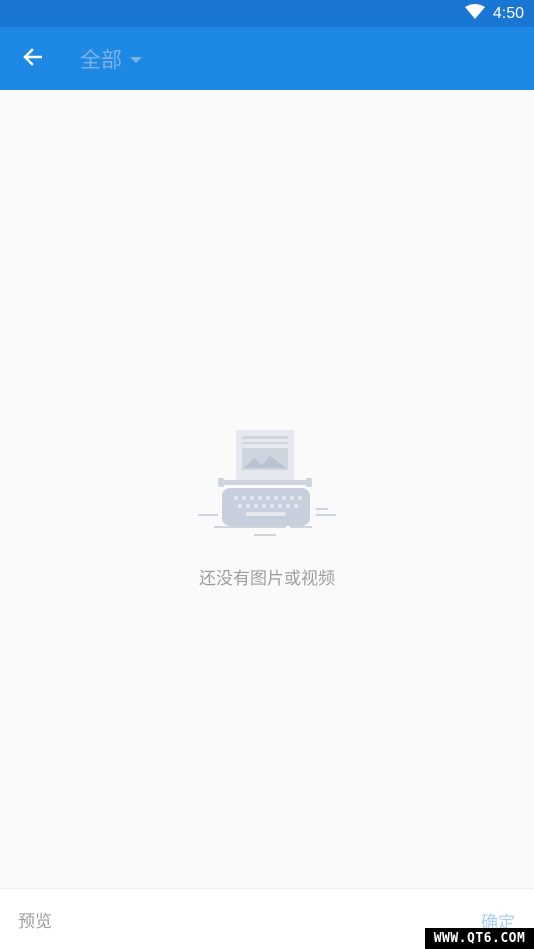 The height and width of the screenshot is (949, 534). What do you see at coordinates (35, 919) in the screenshot?
I see `preview-button: 预览` at bounding box center [35, 919].